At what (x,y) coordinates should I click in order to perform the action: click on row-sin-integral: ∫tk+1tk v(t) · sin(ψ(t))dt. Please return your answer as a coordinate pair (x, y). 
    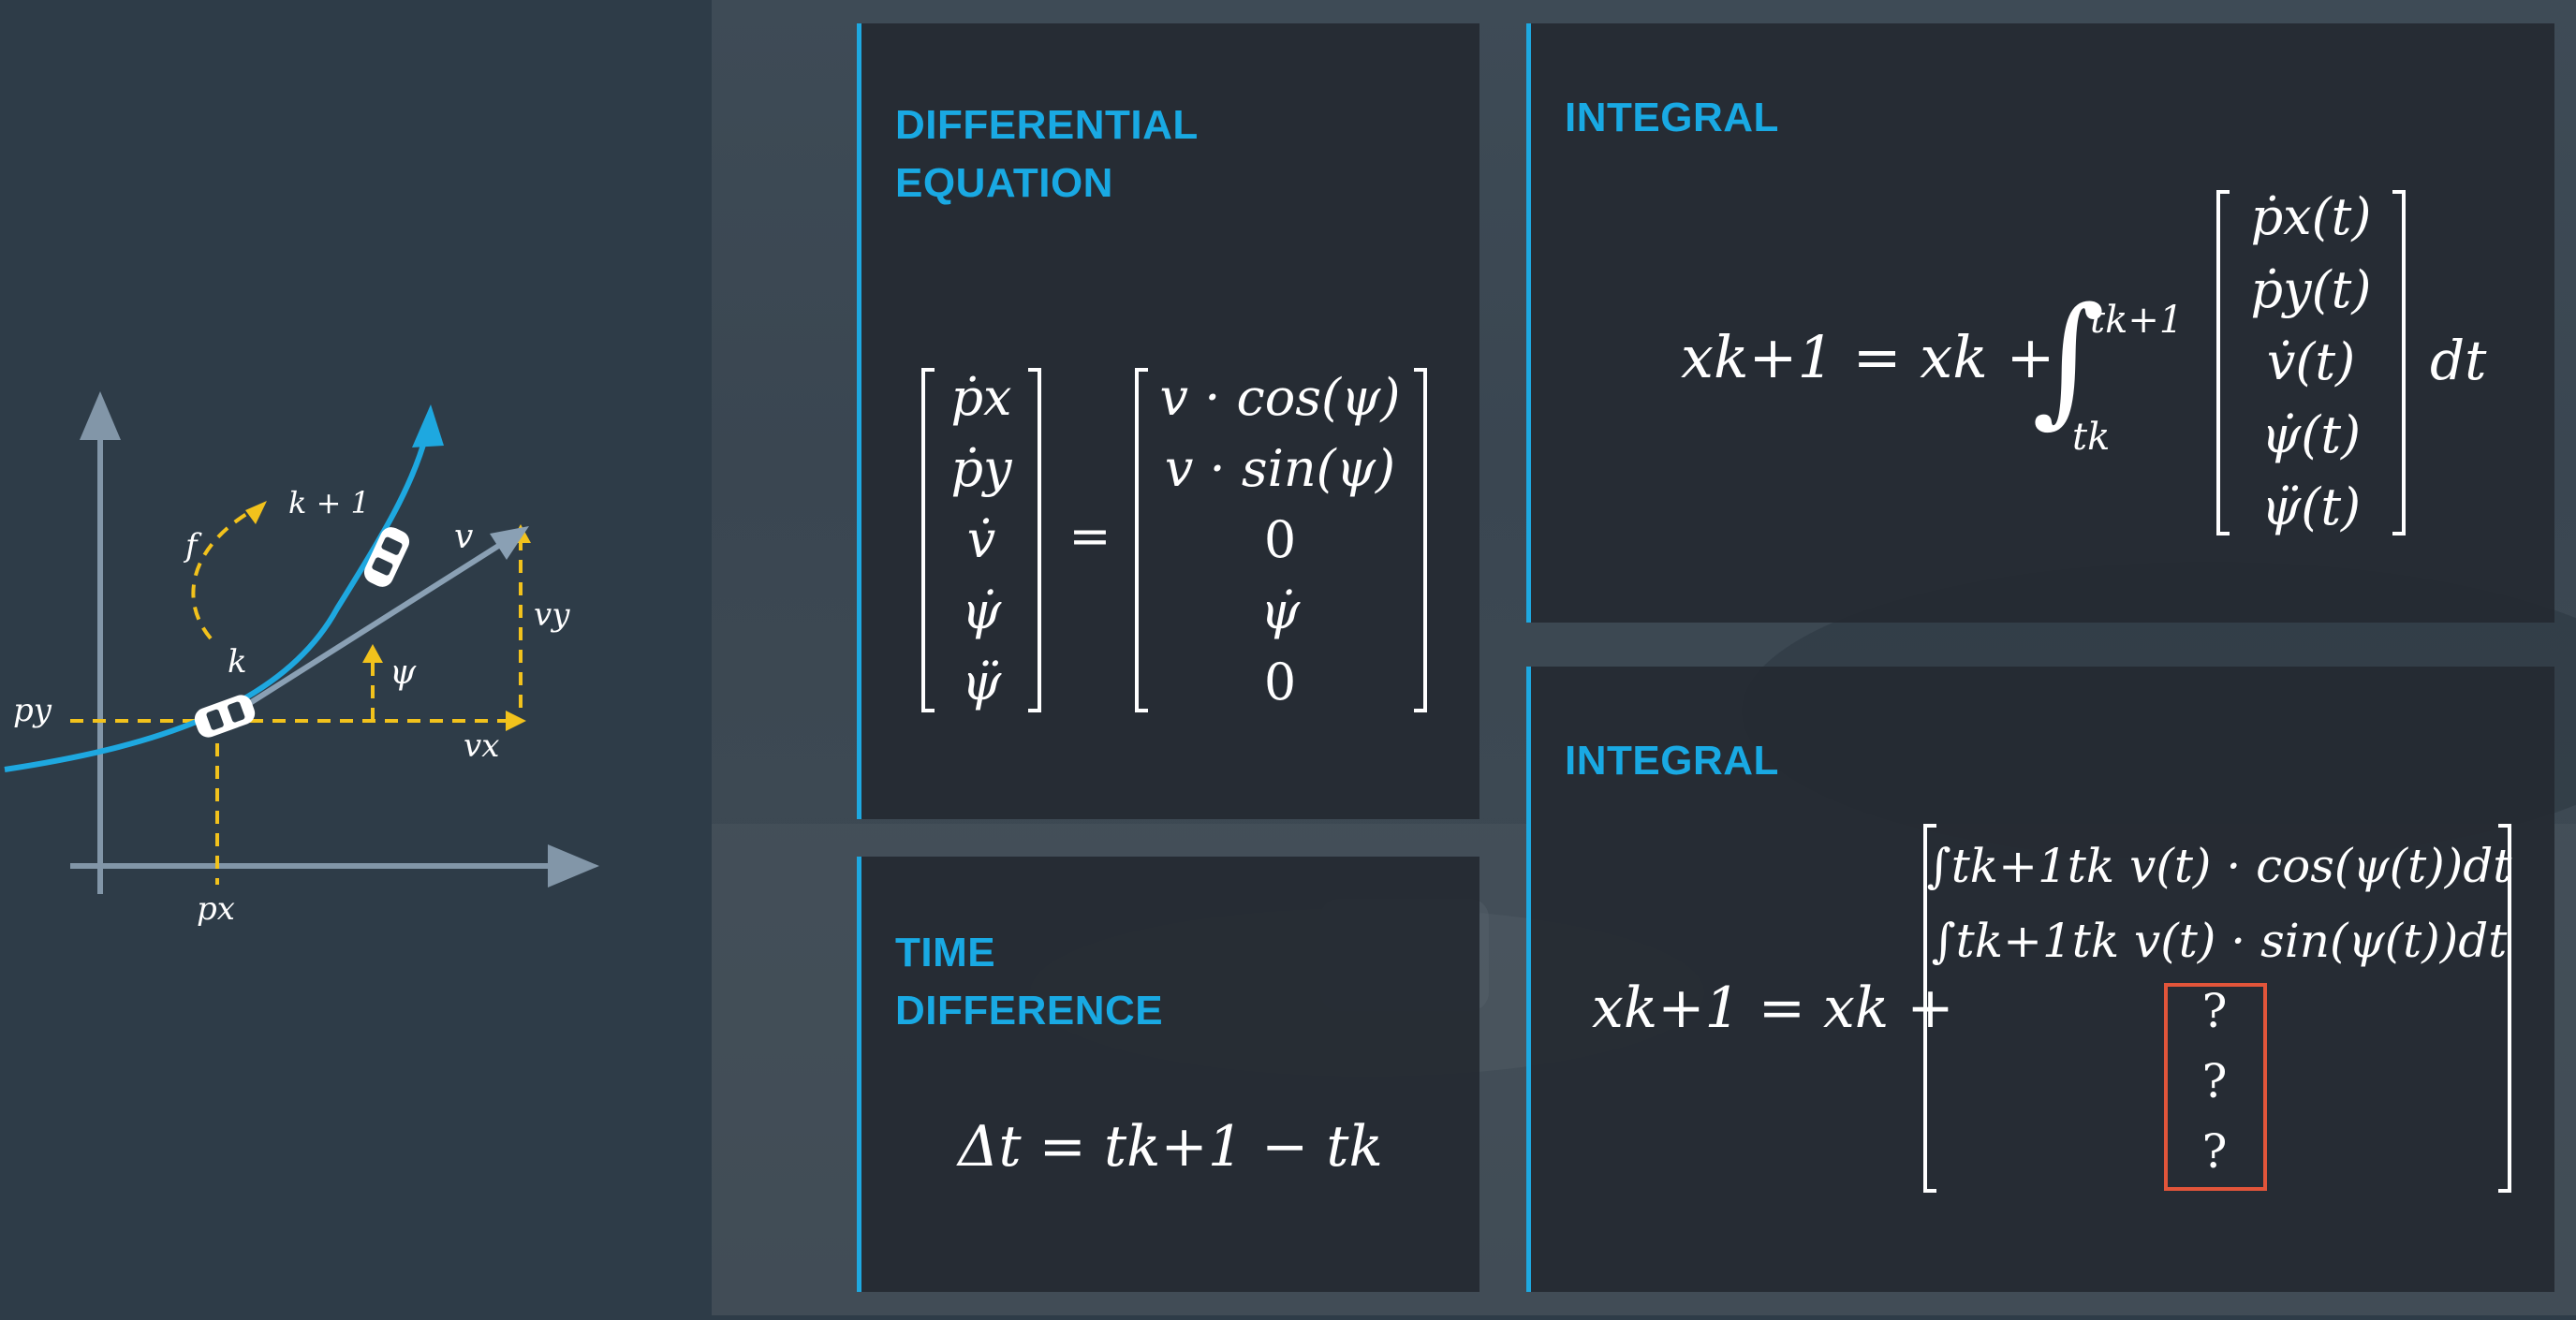
    Looking at the image, I should click on (2220, 941).